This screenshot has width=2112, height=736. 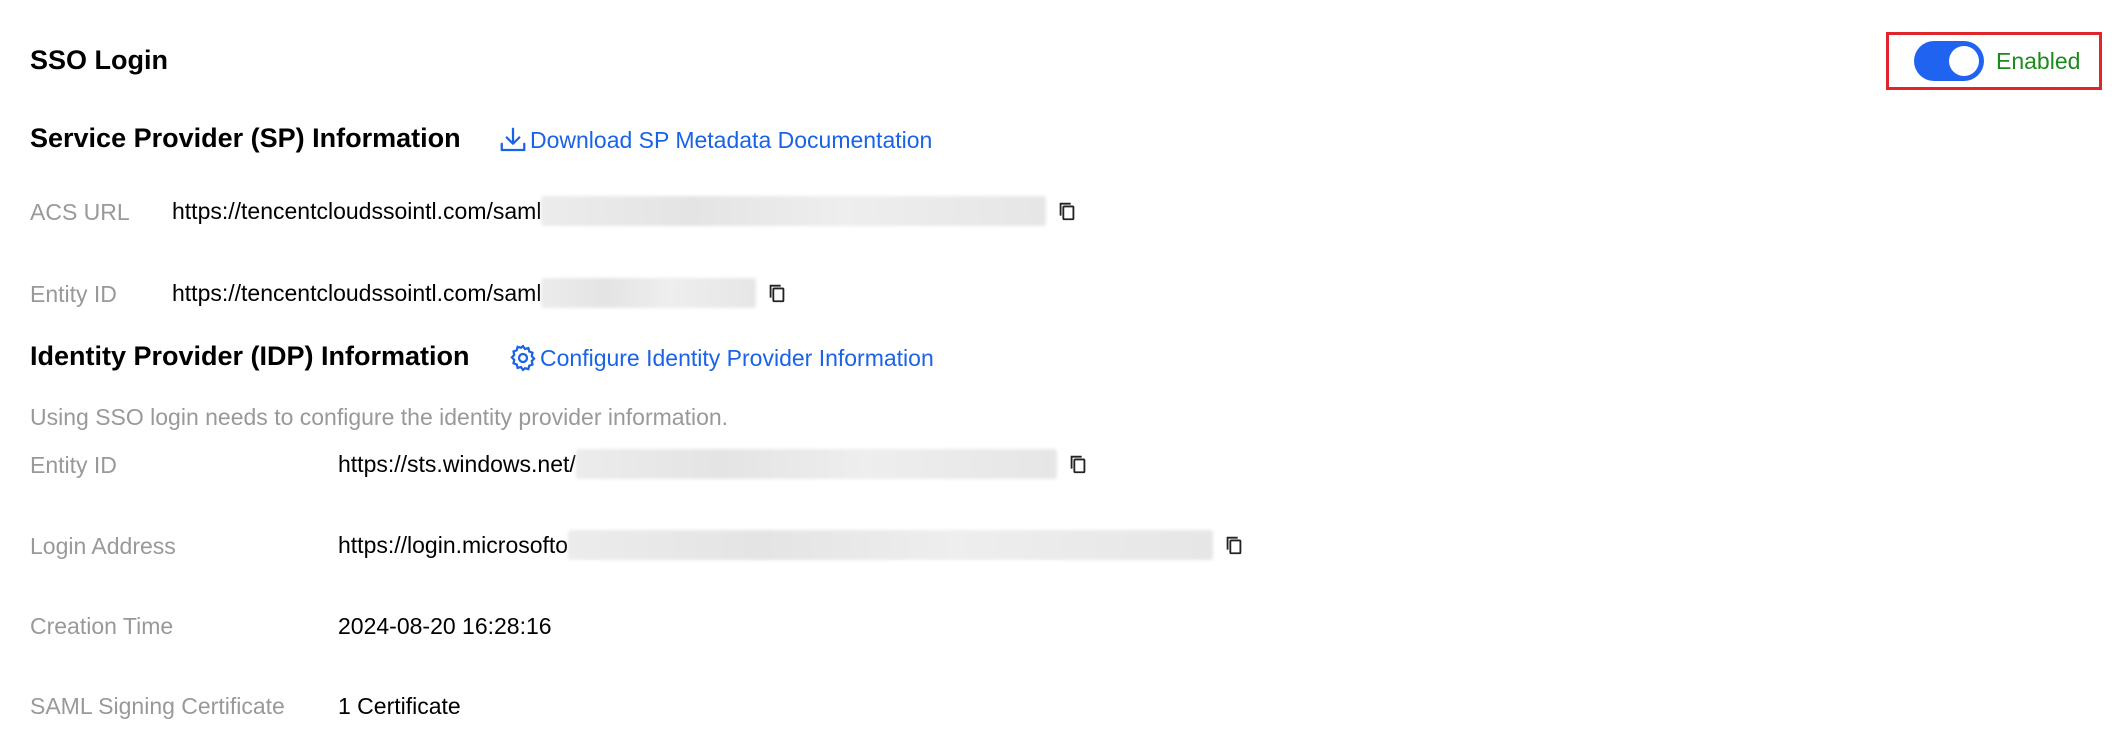 What do you see at coordinates (2038, 60) in the screenshot?
I see `toggle-status-label: Enabled` at bounding box center [2038, 60].